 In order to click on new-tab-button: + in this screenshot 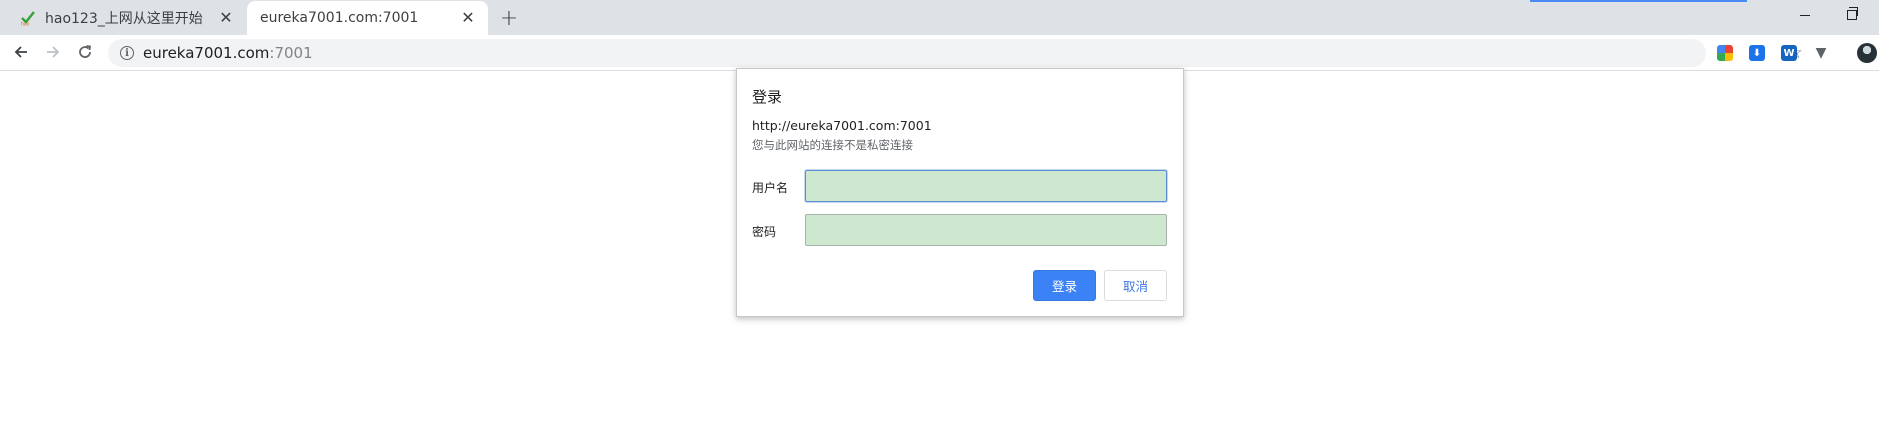, I will do `click(509, 18)`.